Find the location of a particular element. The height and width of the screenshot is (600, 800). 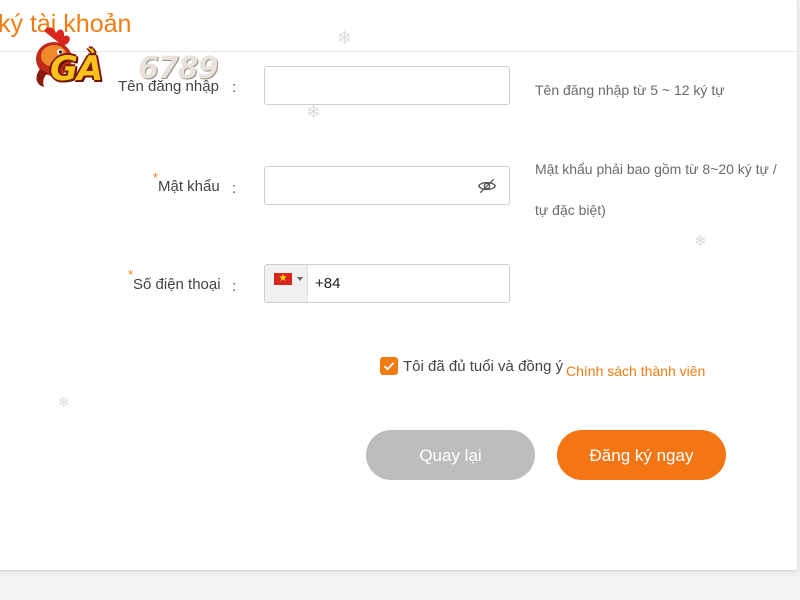

phone-label: Số điện thoại is located at coordinates (177, 284).